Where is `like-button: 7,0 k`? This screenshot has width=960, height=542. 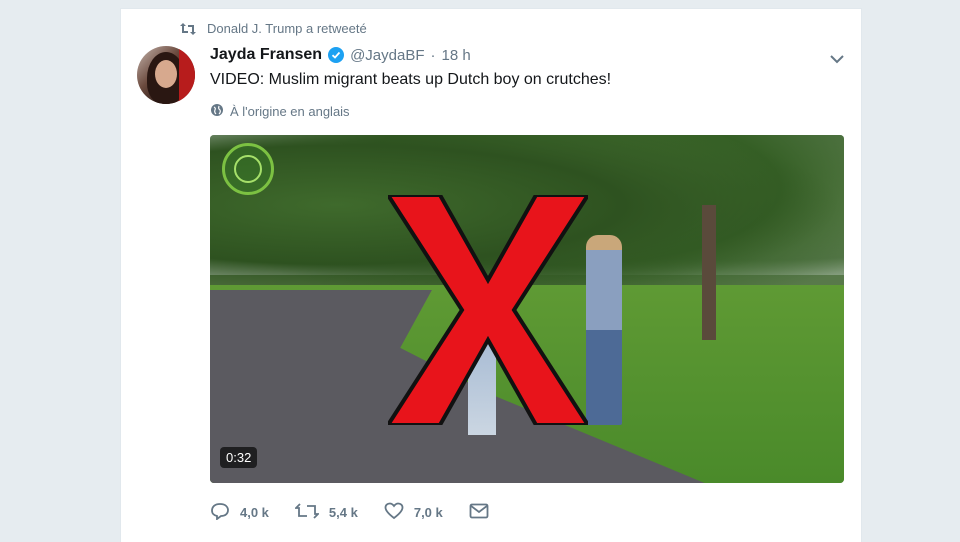
like-button: 7,0 k is located at coordinates (413, 512).